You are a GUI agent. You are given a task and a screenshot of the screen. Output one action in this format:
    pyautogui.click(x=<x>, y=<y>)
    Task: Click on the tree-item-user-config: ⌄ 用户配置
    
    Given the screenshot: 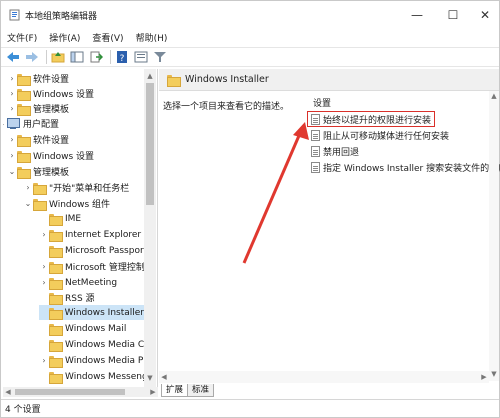 What is the action you would take?
    pyautogui.click(x=31, y=123)
    